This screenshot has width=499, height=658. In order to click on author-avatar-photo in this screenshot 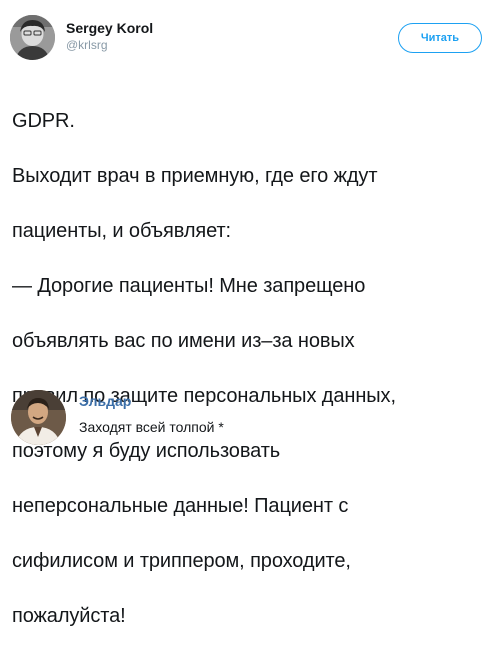, I will do `click(32, 37)`.